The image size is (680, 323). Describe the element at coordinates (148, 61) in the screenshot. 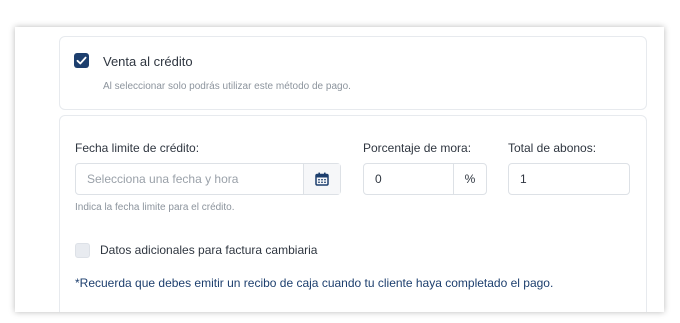

I see `credit-sale-label: Venta al crédito` at that location.